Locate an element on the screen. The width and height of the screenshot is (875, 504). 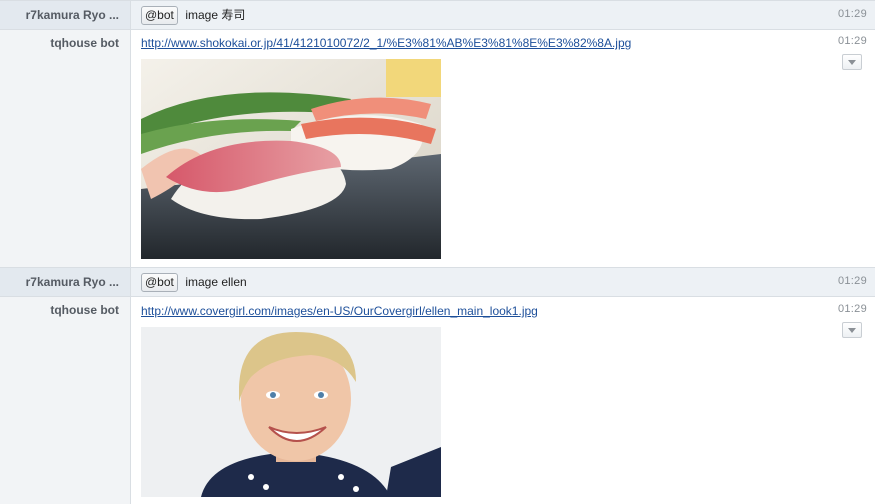
chat-message: r7kamura Ryo ... @bot image 寿司 01:29 is located at coordinates (437, 15).